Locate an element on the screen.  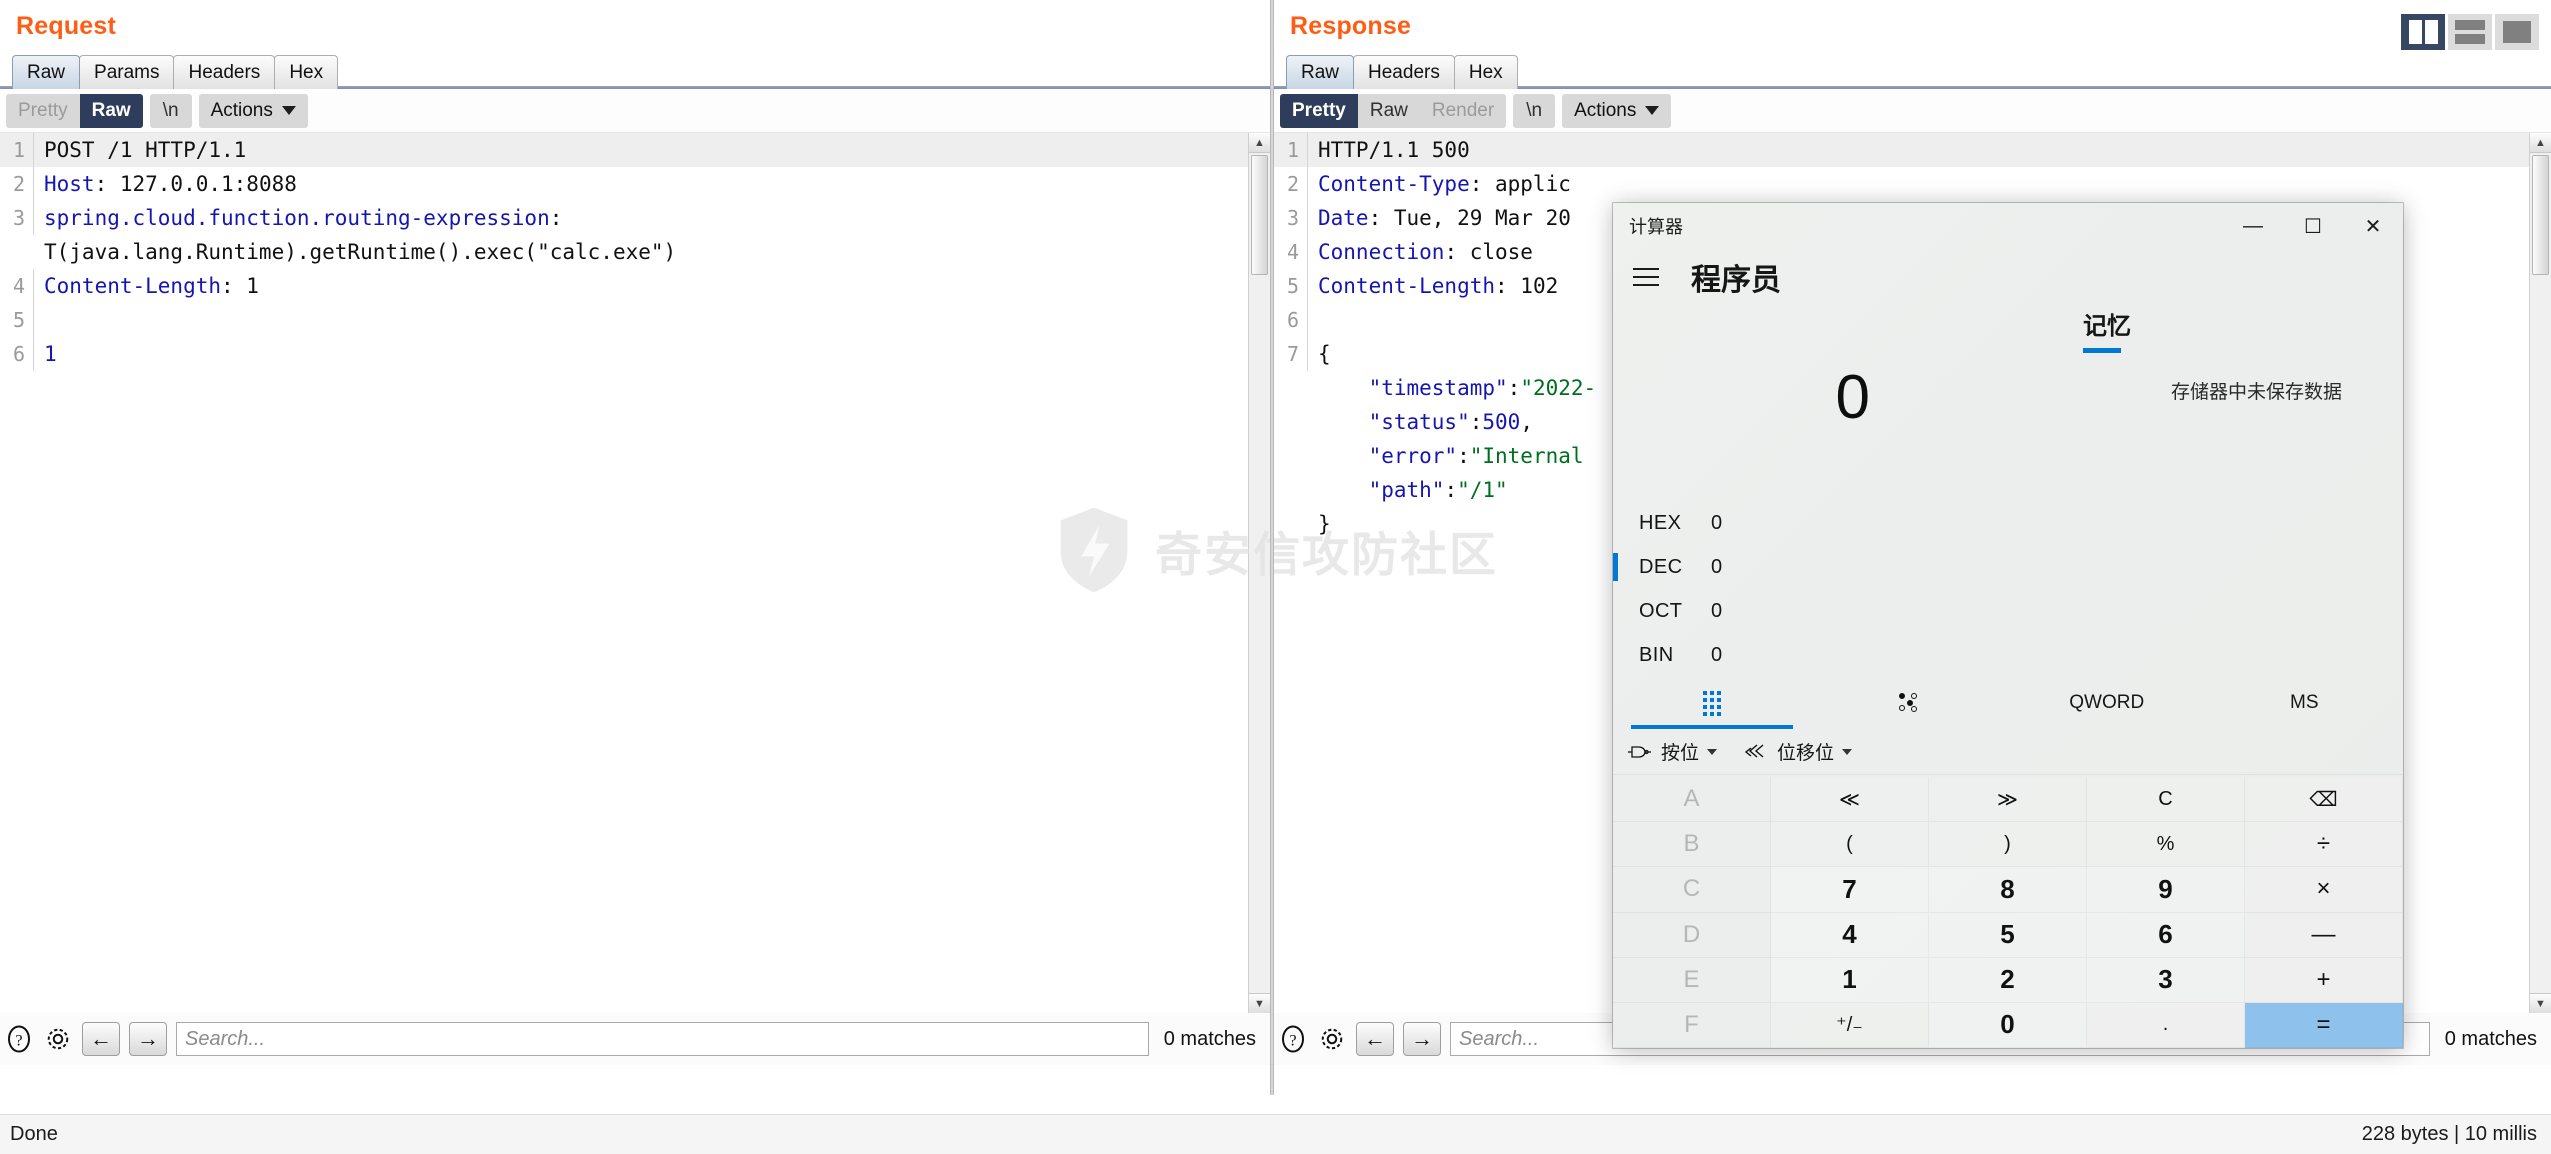
code-text: Connection: close is located at coordinates (1425, 252).